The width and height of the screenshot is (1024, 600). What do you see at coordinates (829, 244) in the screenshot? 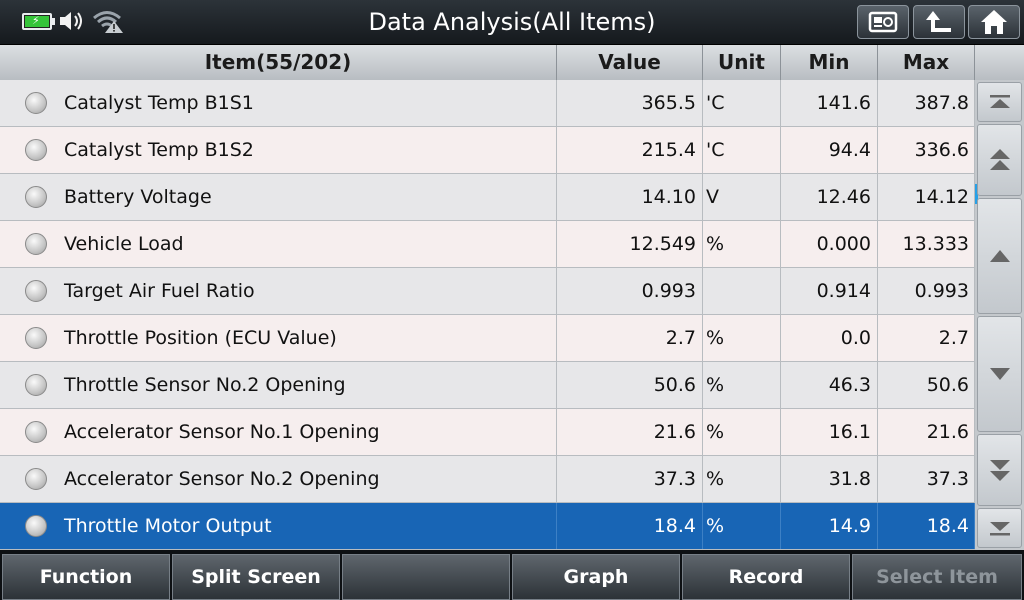
I see `cell-min: 0.000` at bounding box center [829, 244].